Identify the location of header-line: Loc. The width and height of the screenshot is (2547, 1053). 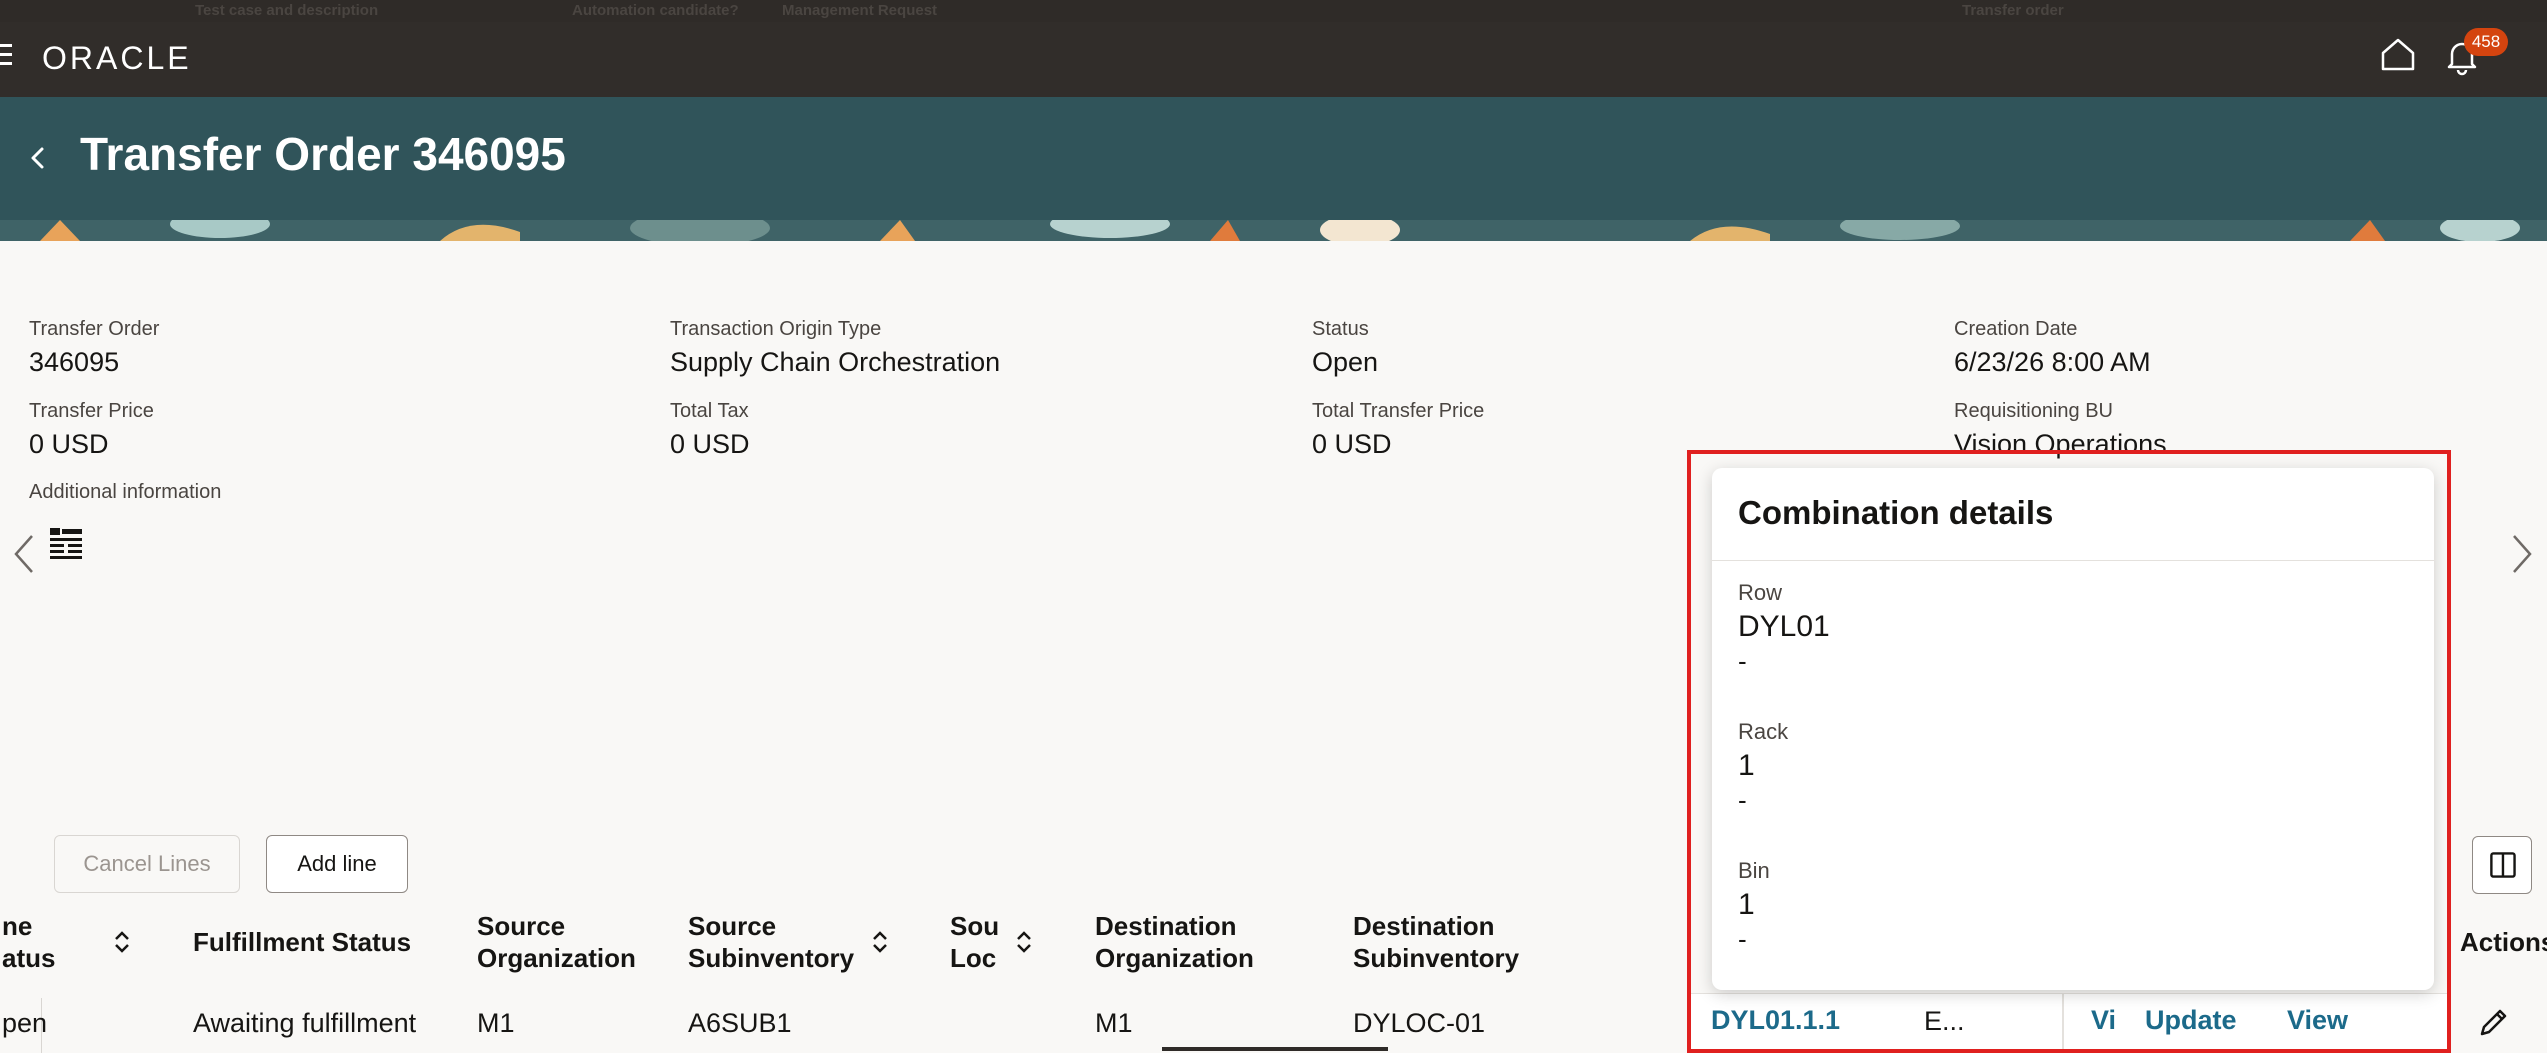
(973, 958).